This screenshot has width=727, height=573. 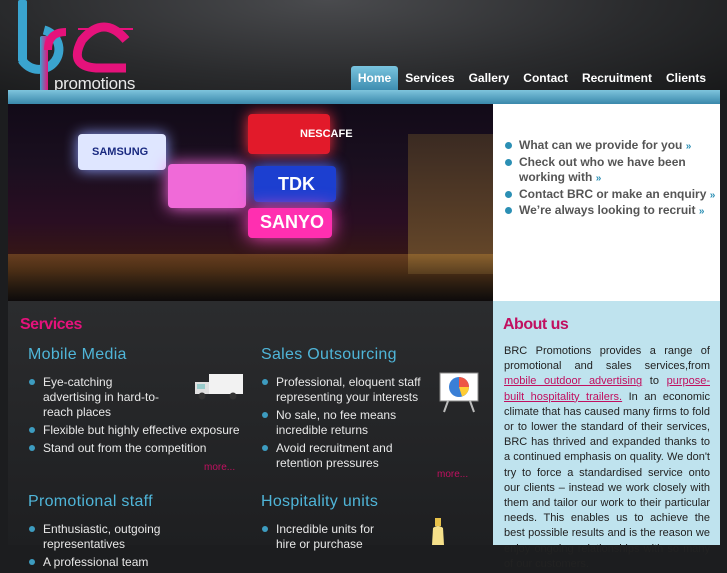 What do you see at coordinates (450, 204) in the screenshot?
I see `hero-building-right` at bounding box center [450, 204].